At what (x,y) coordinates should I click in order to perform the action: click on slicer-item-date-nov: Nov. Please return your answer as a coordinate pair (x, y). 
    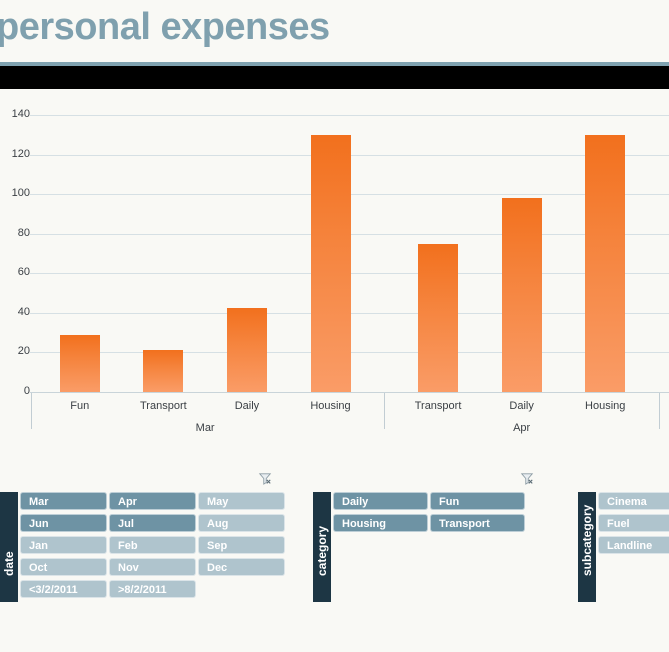
    Looking at the image, I should click on (152, 567).